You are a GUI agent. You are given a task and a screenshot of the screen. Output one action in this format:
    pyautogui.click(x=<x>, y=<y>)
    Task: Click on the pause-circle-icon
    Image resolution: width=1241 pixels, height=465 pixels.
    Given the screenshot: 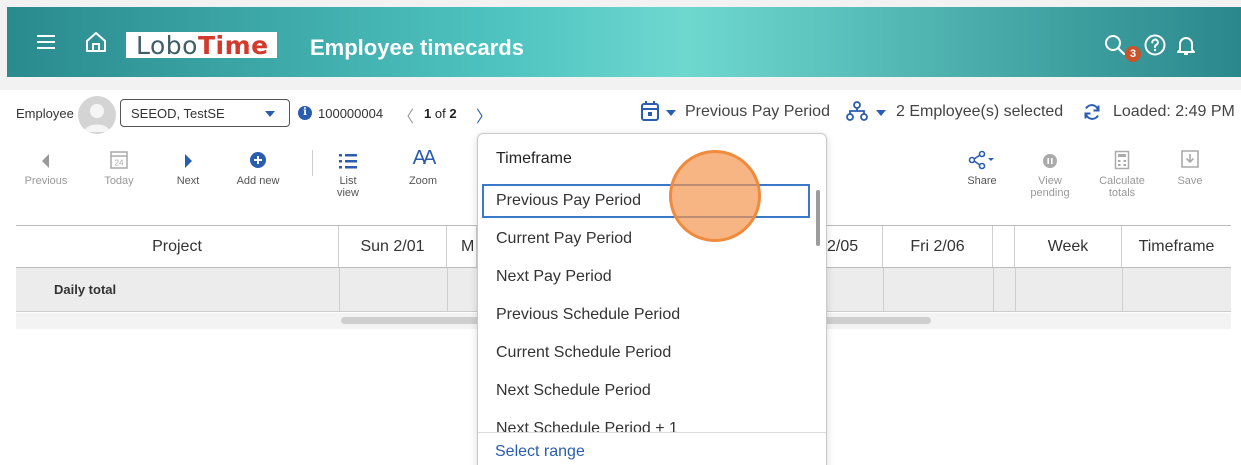 What is the action you would take?
    pyautogui.click(x=1050, y=161)
    